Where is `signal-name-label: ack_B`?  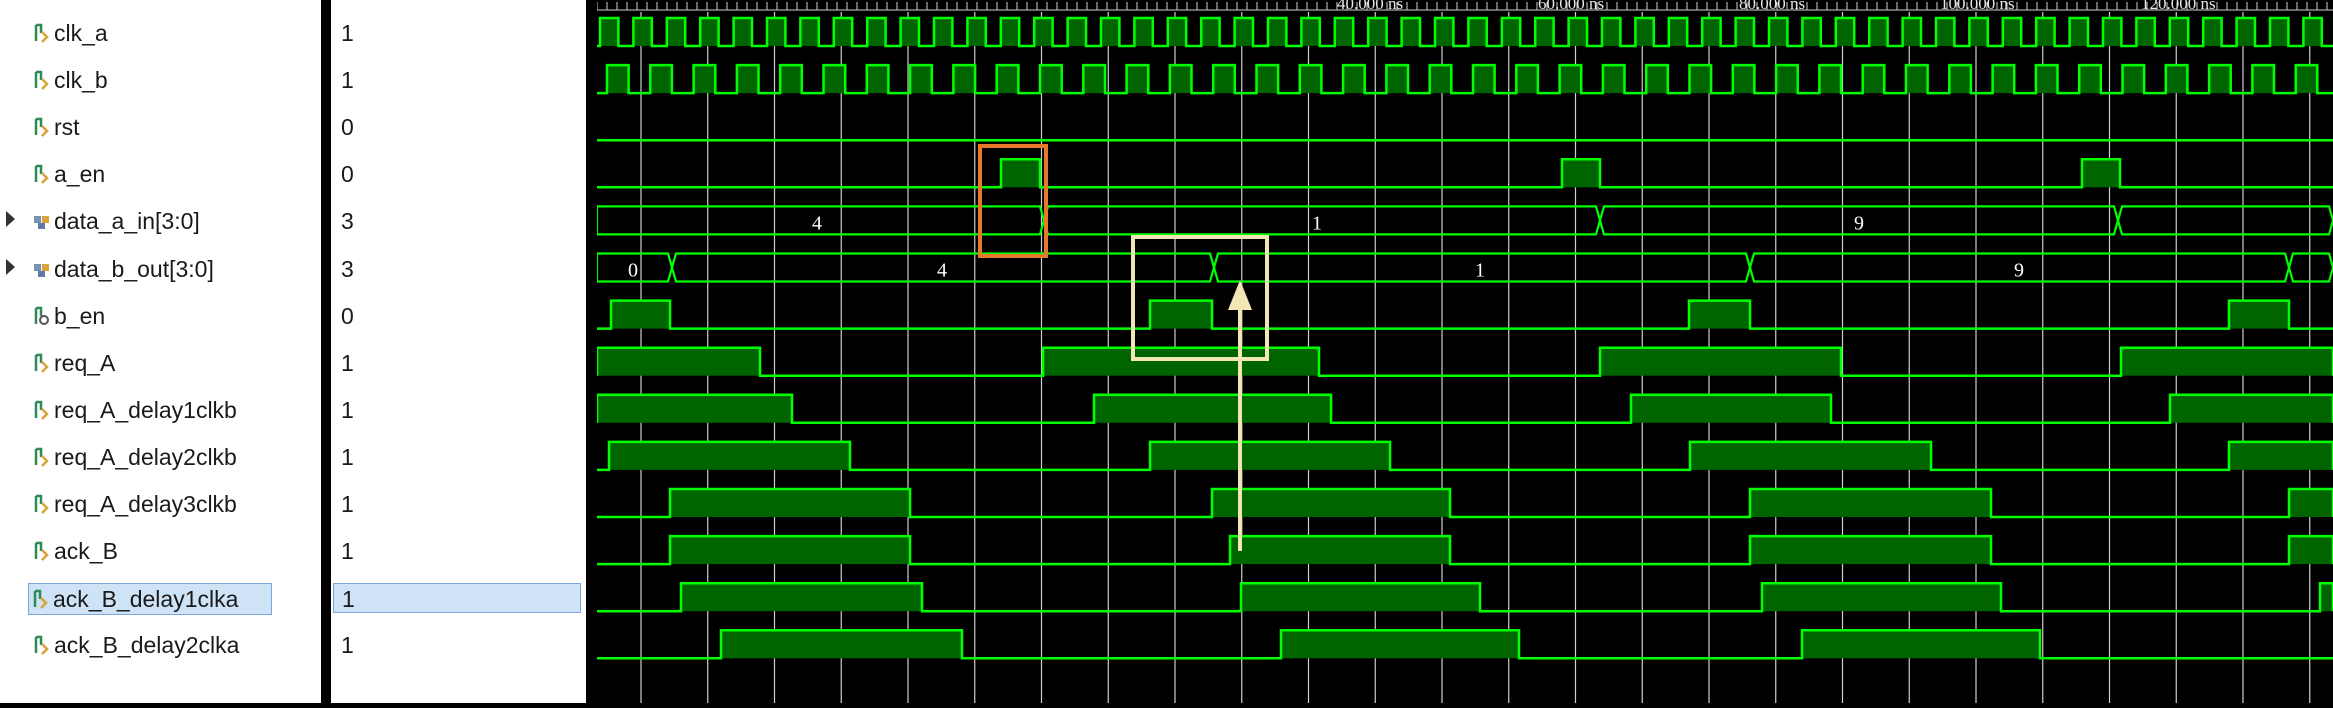 signal-name-label: ack_B is located at coordinates (86, 551).